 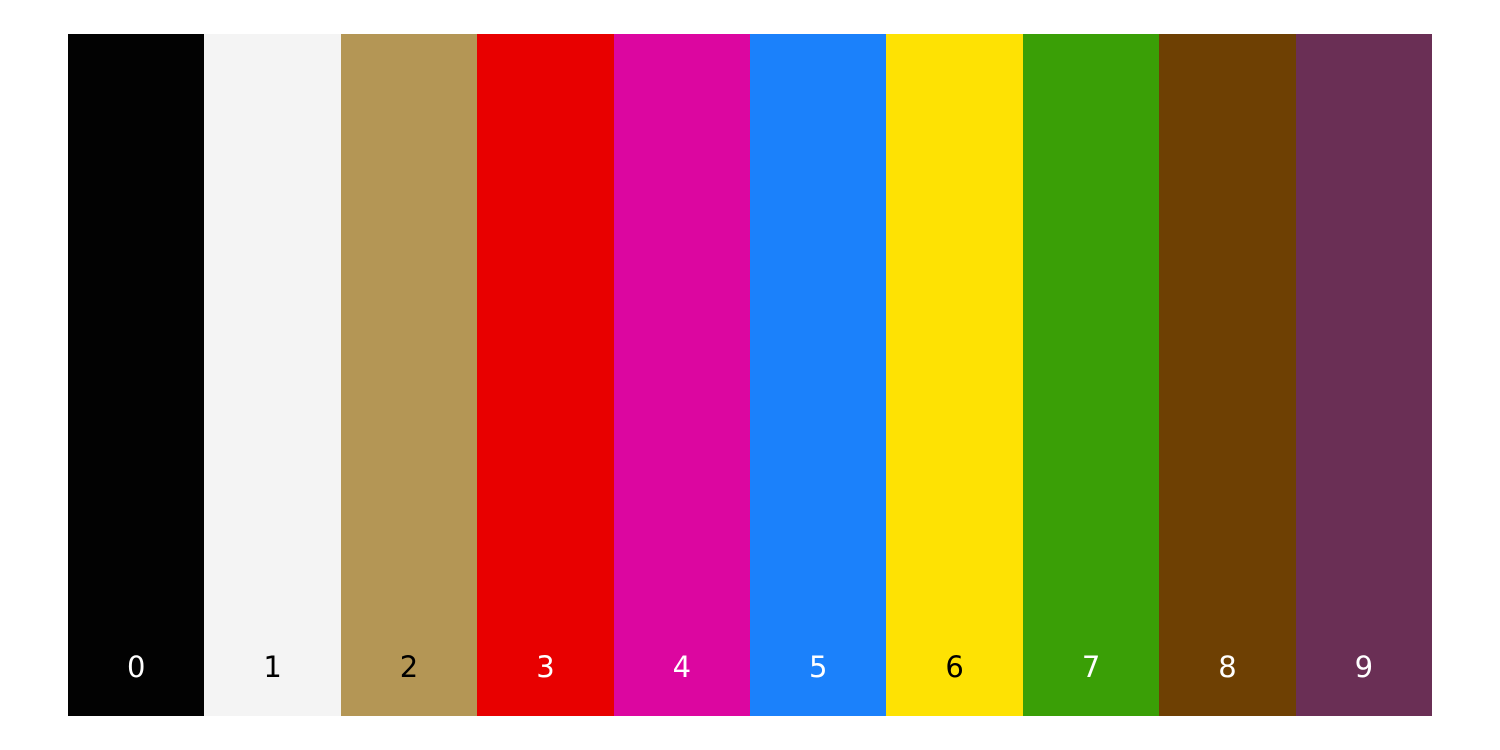 What do you see at coordinates (409, 667) in the screenshot?
I see `swatch-label-2: 2` at bounding box center [409, 667].